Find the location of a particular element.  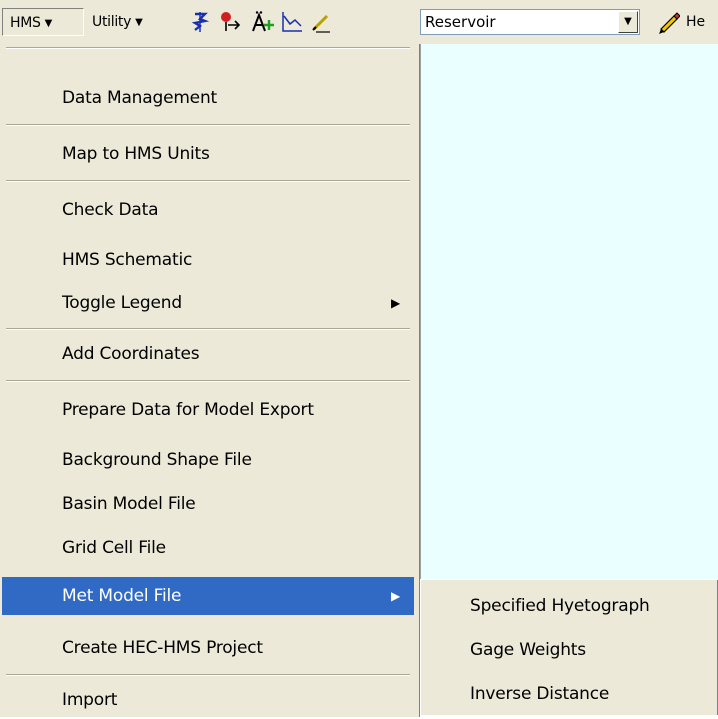

menu-item-label: Add Coordinates is located at coordinates (131, 354).